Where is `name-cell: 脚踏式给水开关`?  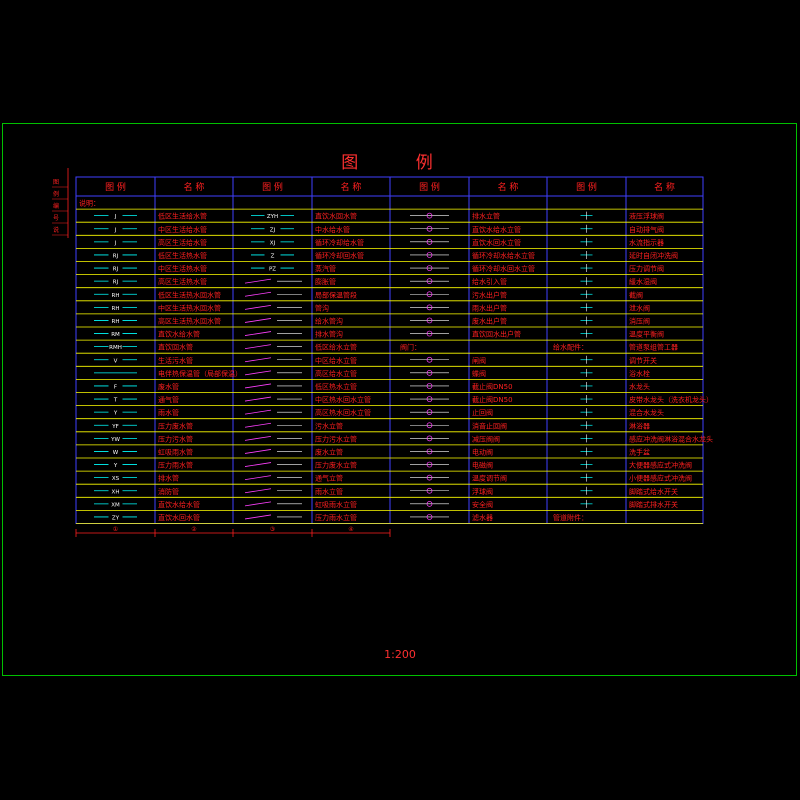
name-cell: 脚踏式给水开关 is located at coordinates (653, 491).